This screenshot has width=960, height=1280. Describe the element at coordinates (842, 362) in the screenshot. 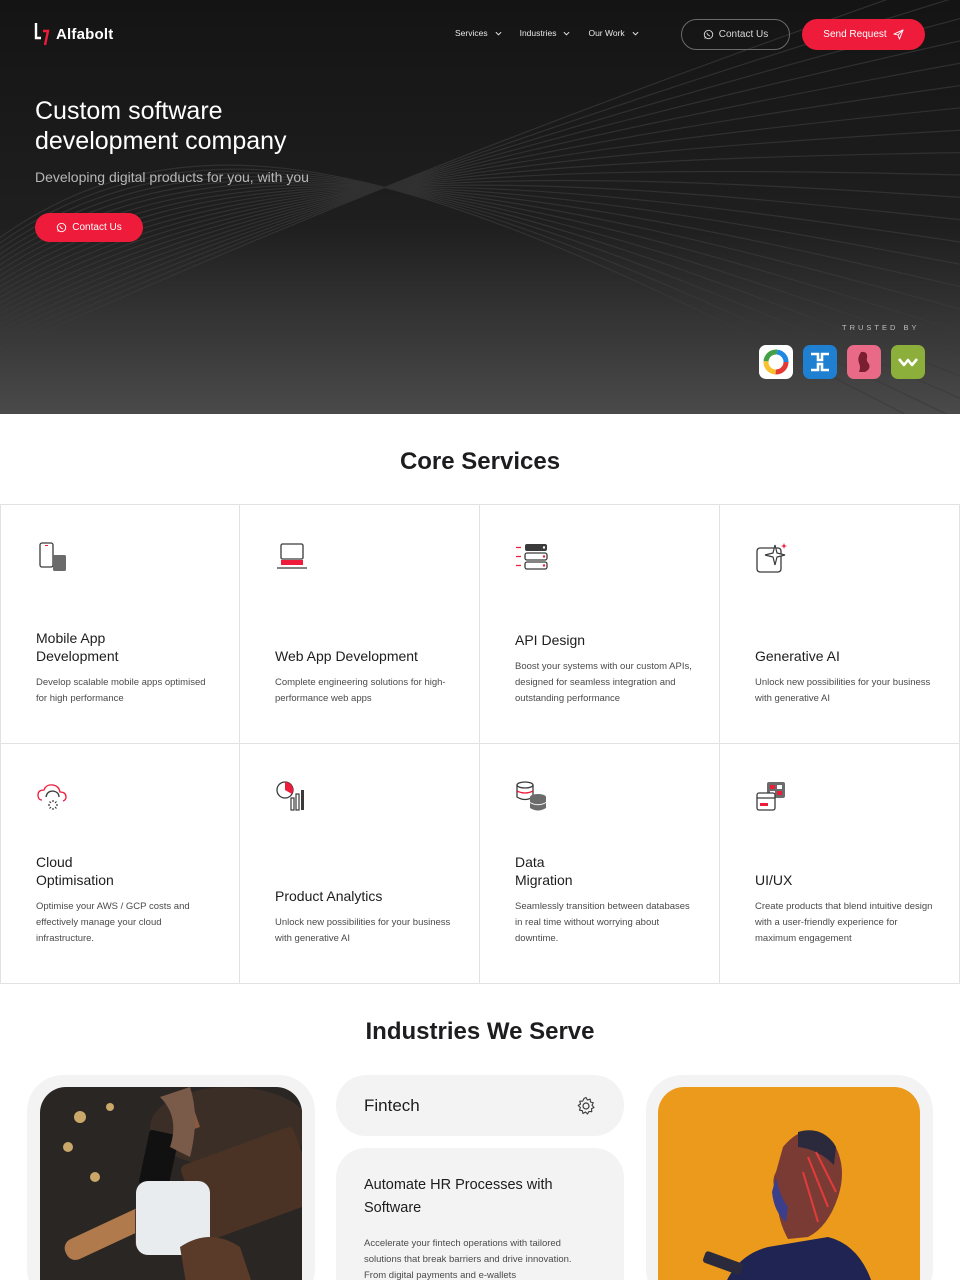

I see `trusted-logos` at that location.